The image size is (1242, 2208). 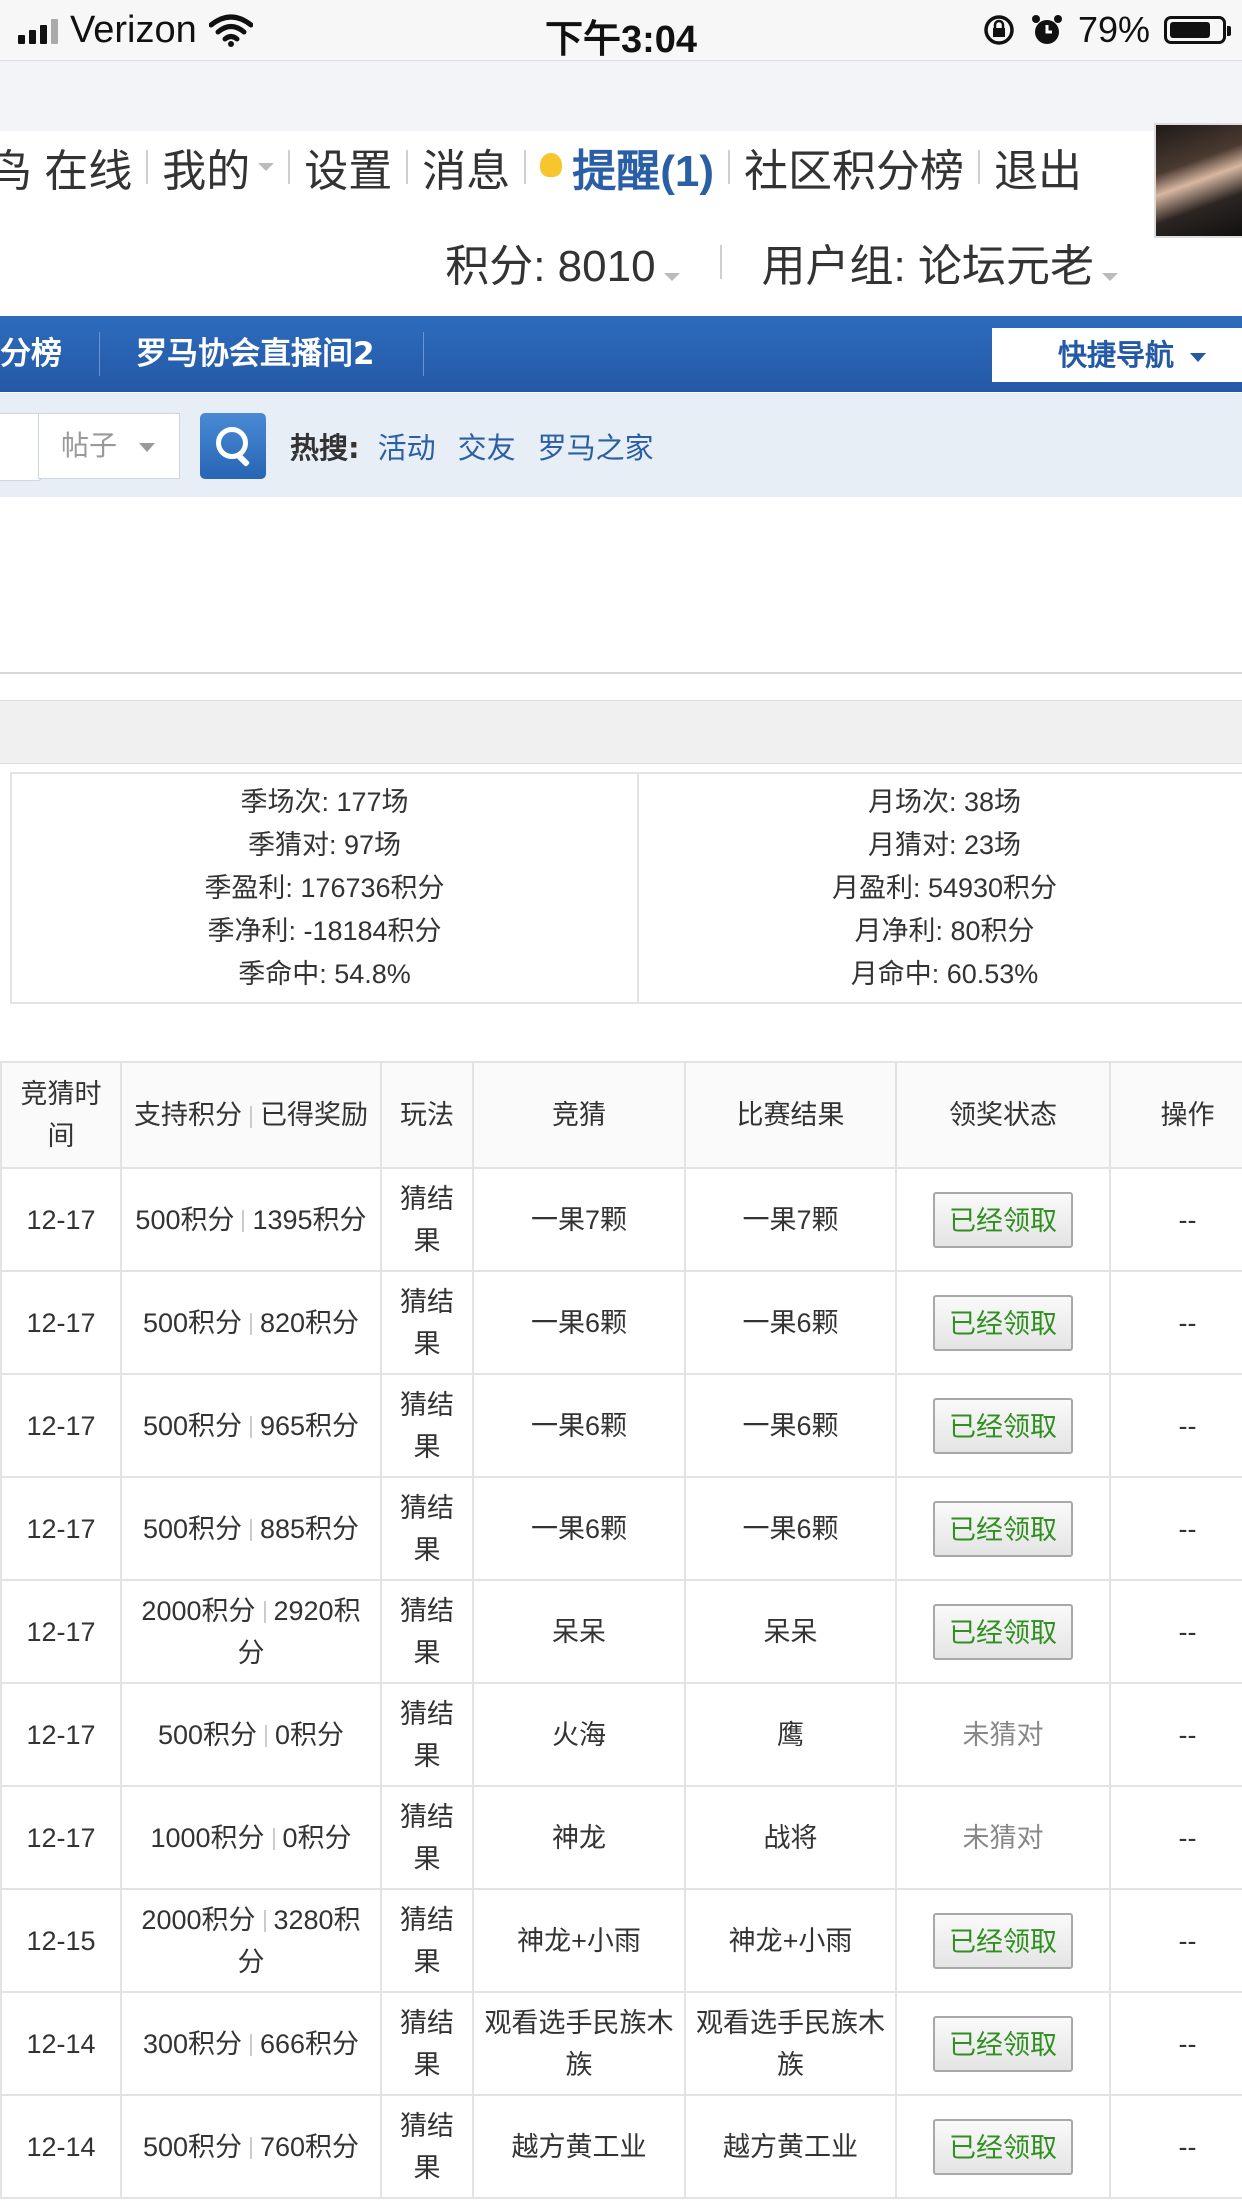 I want to click on user-menu-item: 我的, so click(x=218, y=167).